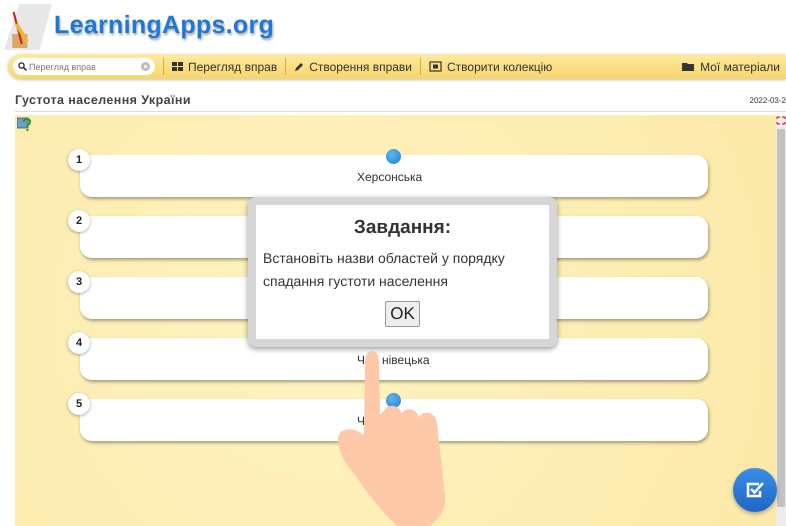 The image size is (786, 526). Describe the element at coordinates (768, 100) in the screenshot. I see `date-label: 2022-03-2` at that location.